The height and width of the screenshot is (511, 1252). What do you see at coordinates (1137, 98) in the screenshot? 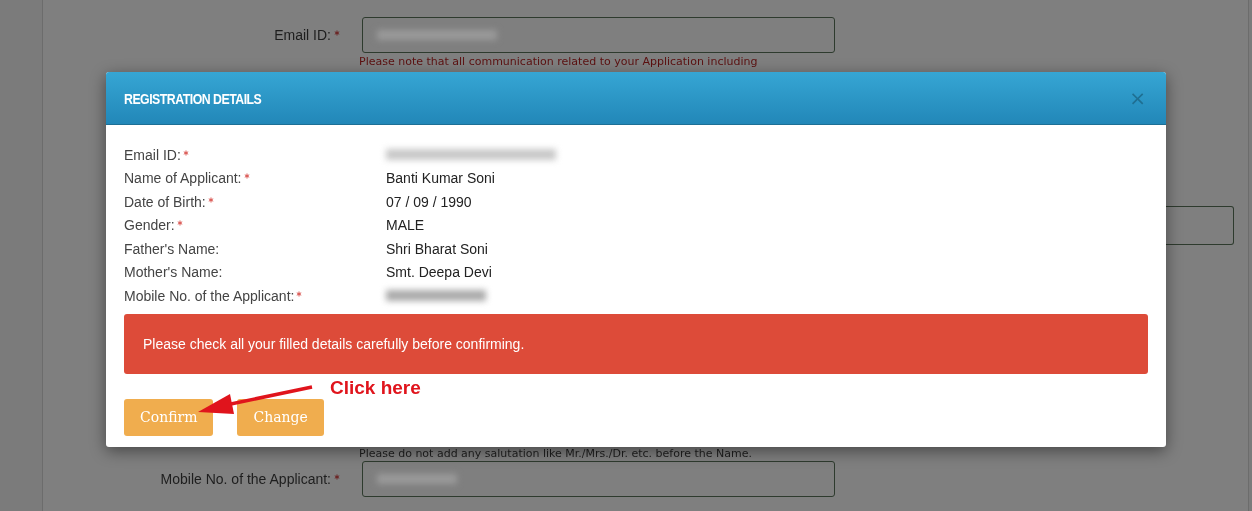
I see `close-button: ×` at bounding box center [1137, 98].